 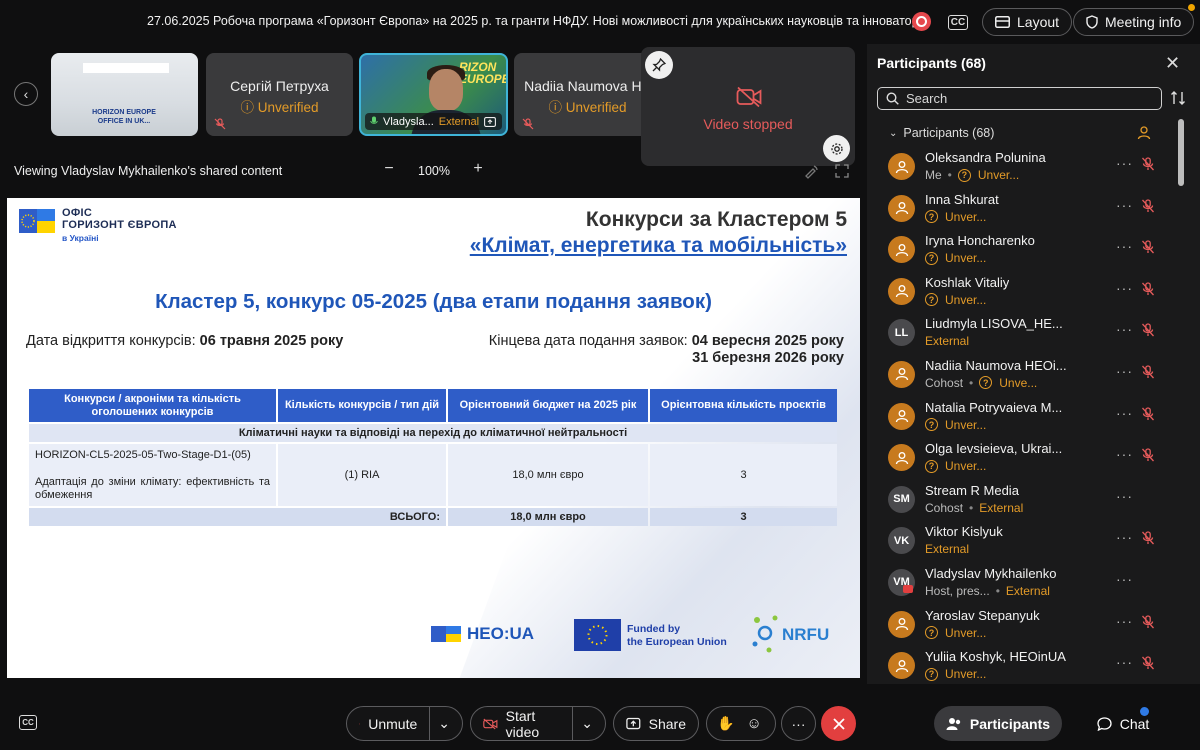 I want to click on participant-name: Iryna Honcharenko, so click(x=980, y=241).